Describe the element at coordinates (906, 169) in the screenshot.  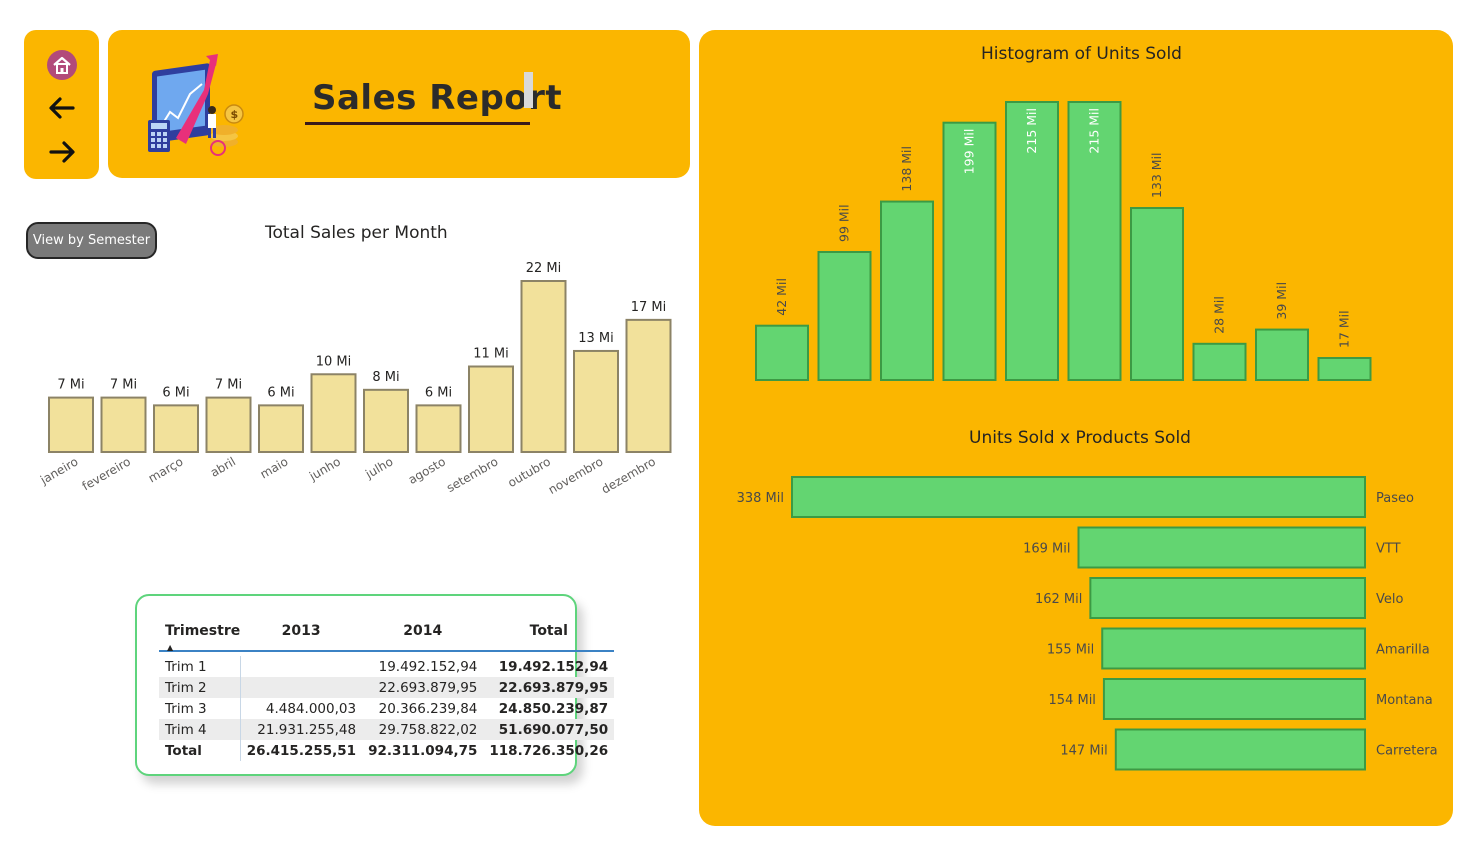
I see `histogram-data-label: 138 Mil` at that location.